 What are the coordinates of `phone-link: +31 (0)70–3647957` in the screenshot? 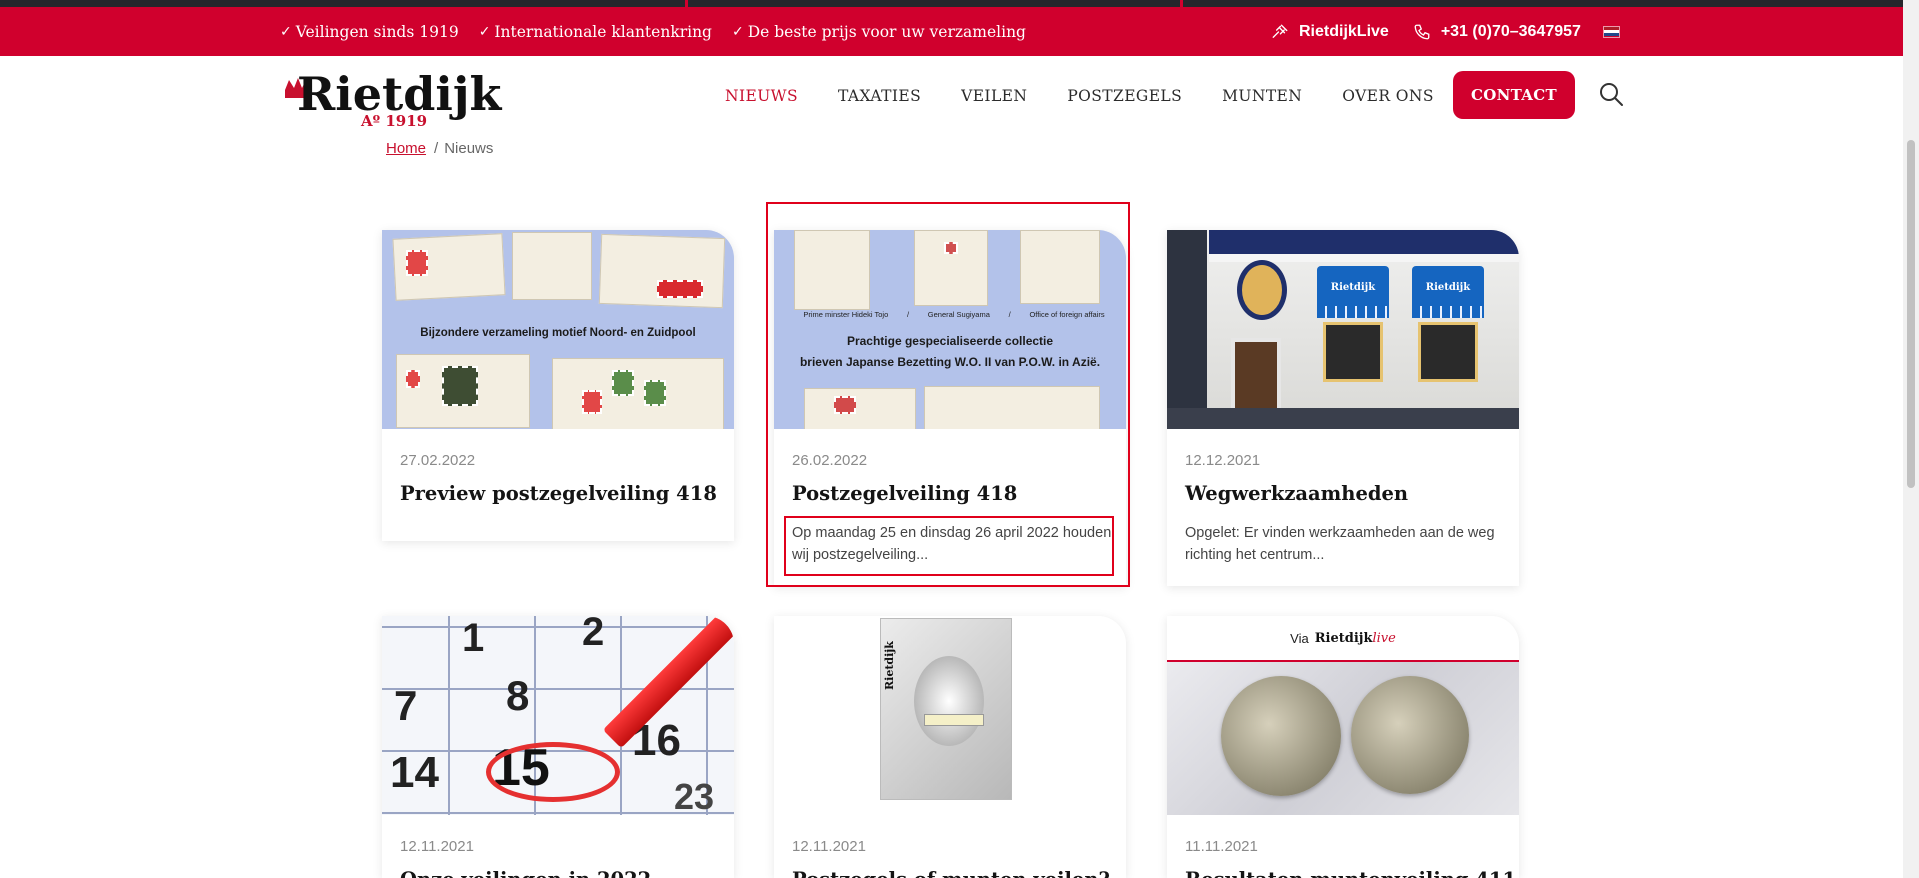 It's located at (1511, 32).